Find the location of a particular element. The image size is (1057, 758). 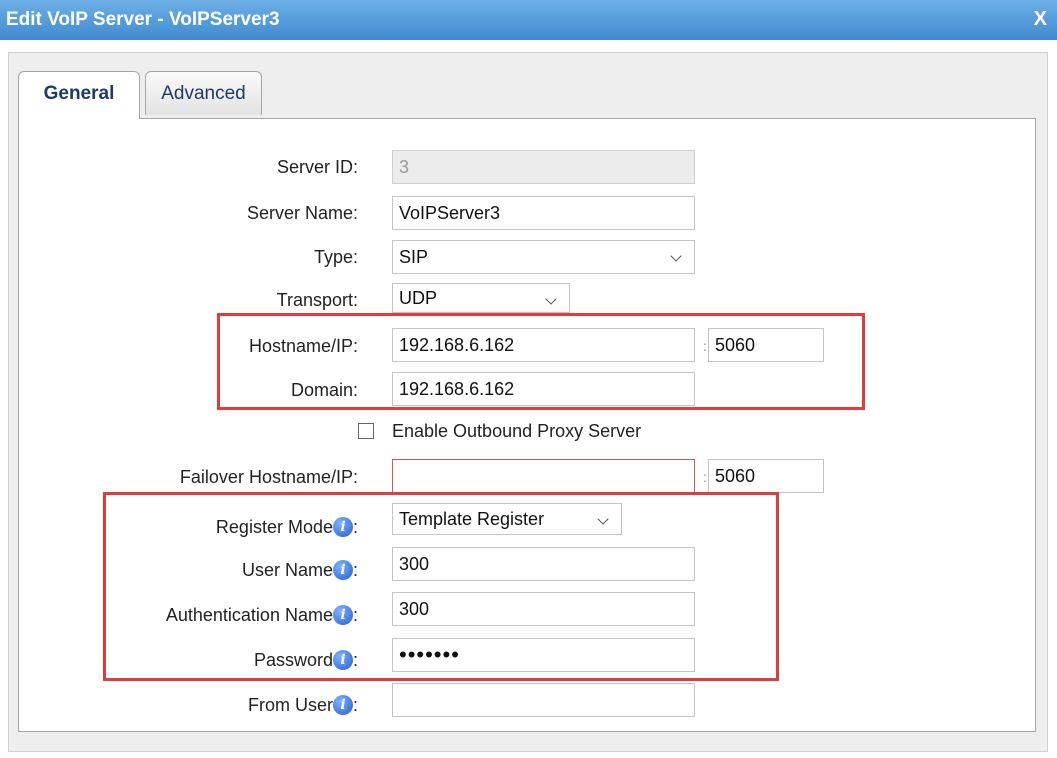

transport-label: Transport: is located at coordinates (317, 300).